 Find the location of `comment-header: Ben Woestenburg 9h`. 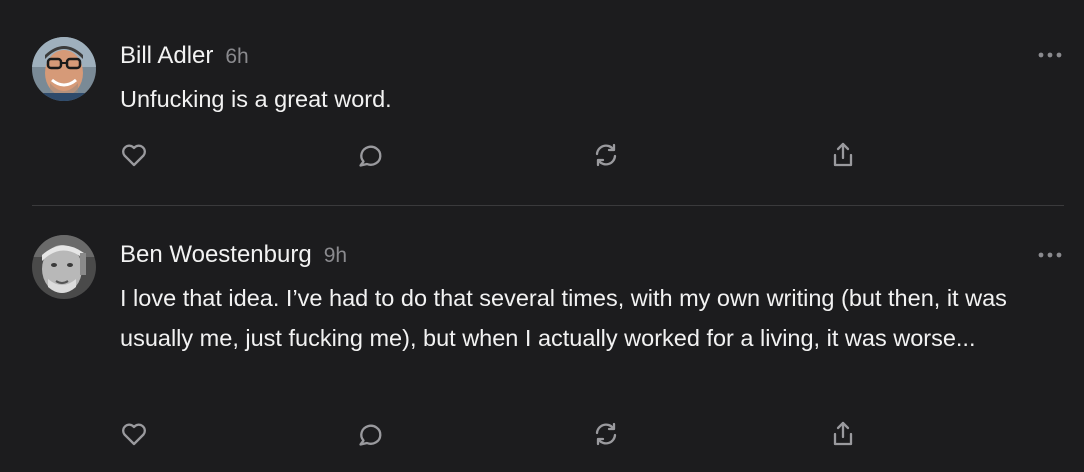

comment-header: Ben Woestenburg 9h is located at coordinates (233, 255).